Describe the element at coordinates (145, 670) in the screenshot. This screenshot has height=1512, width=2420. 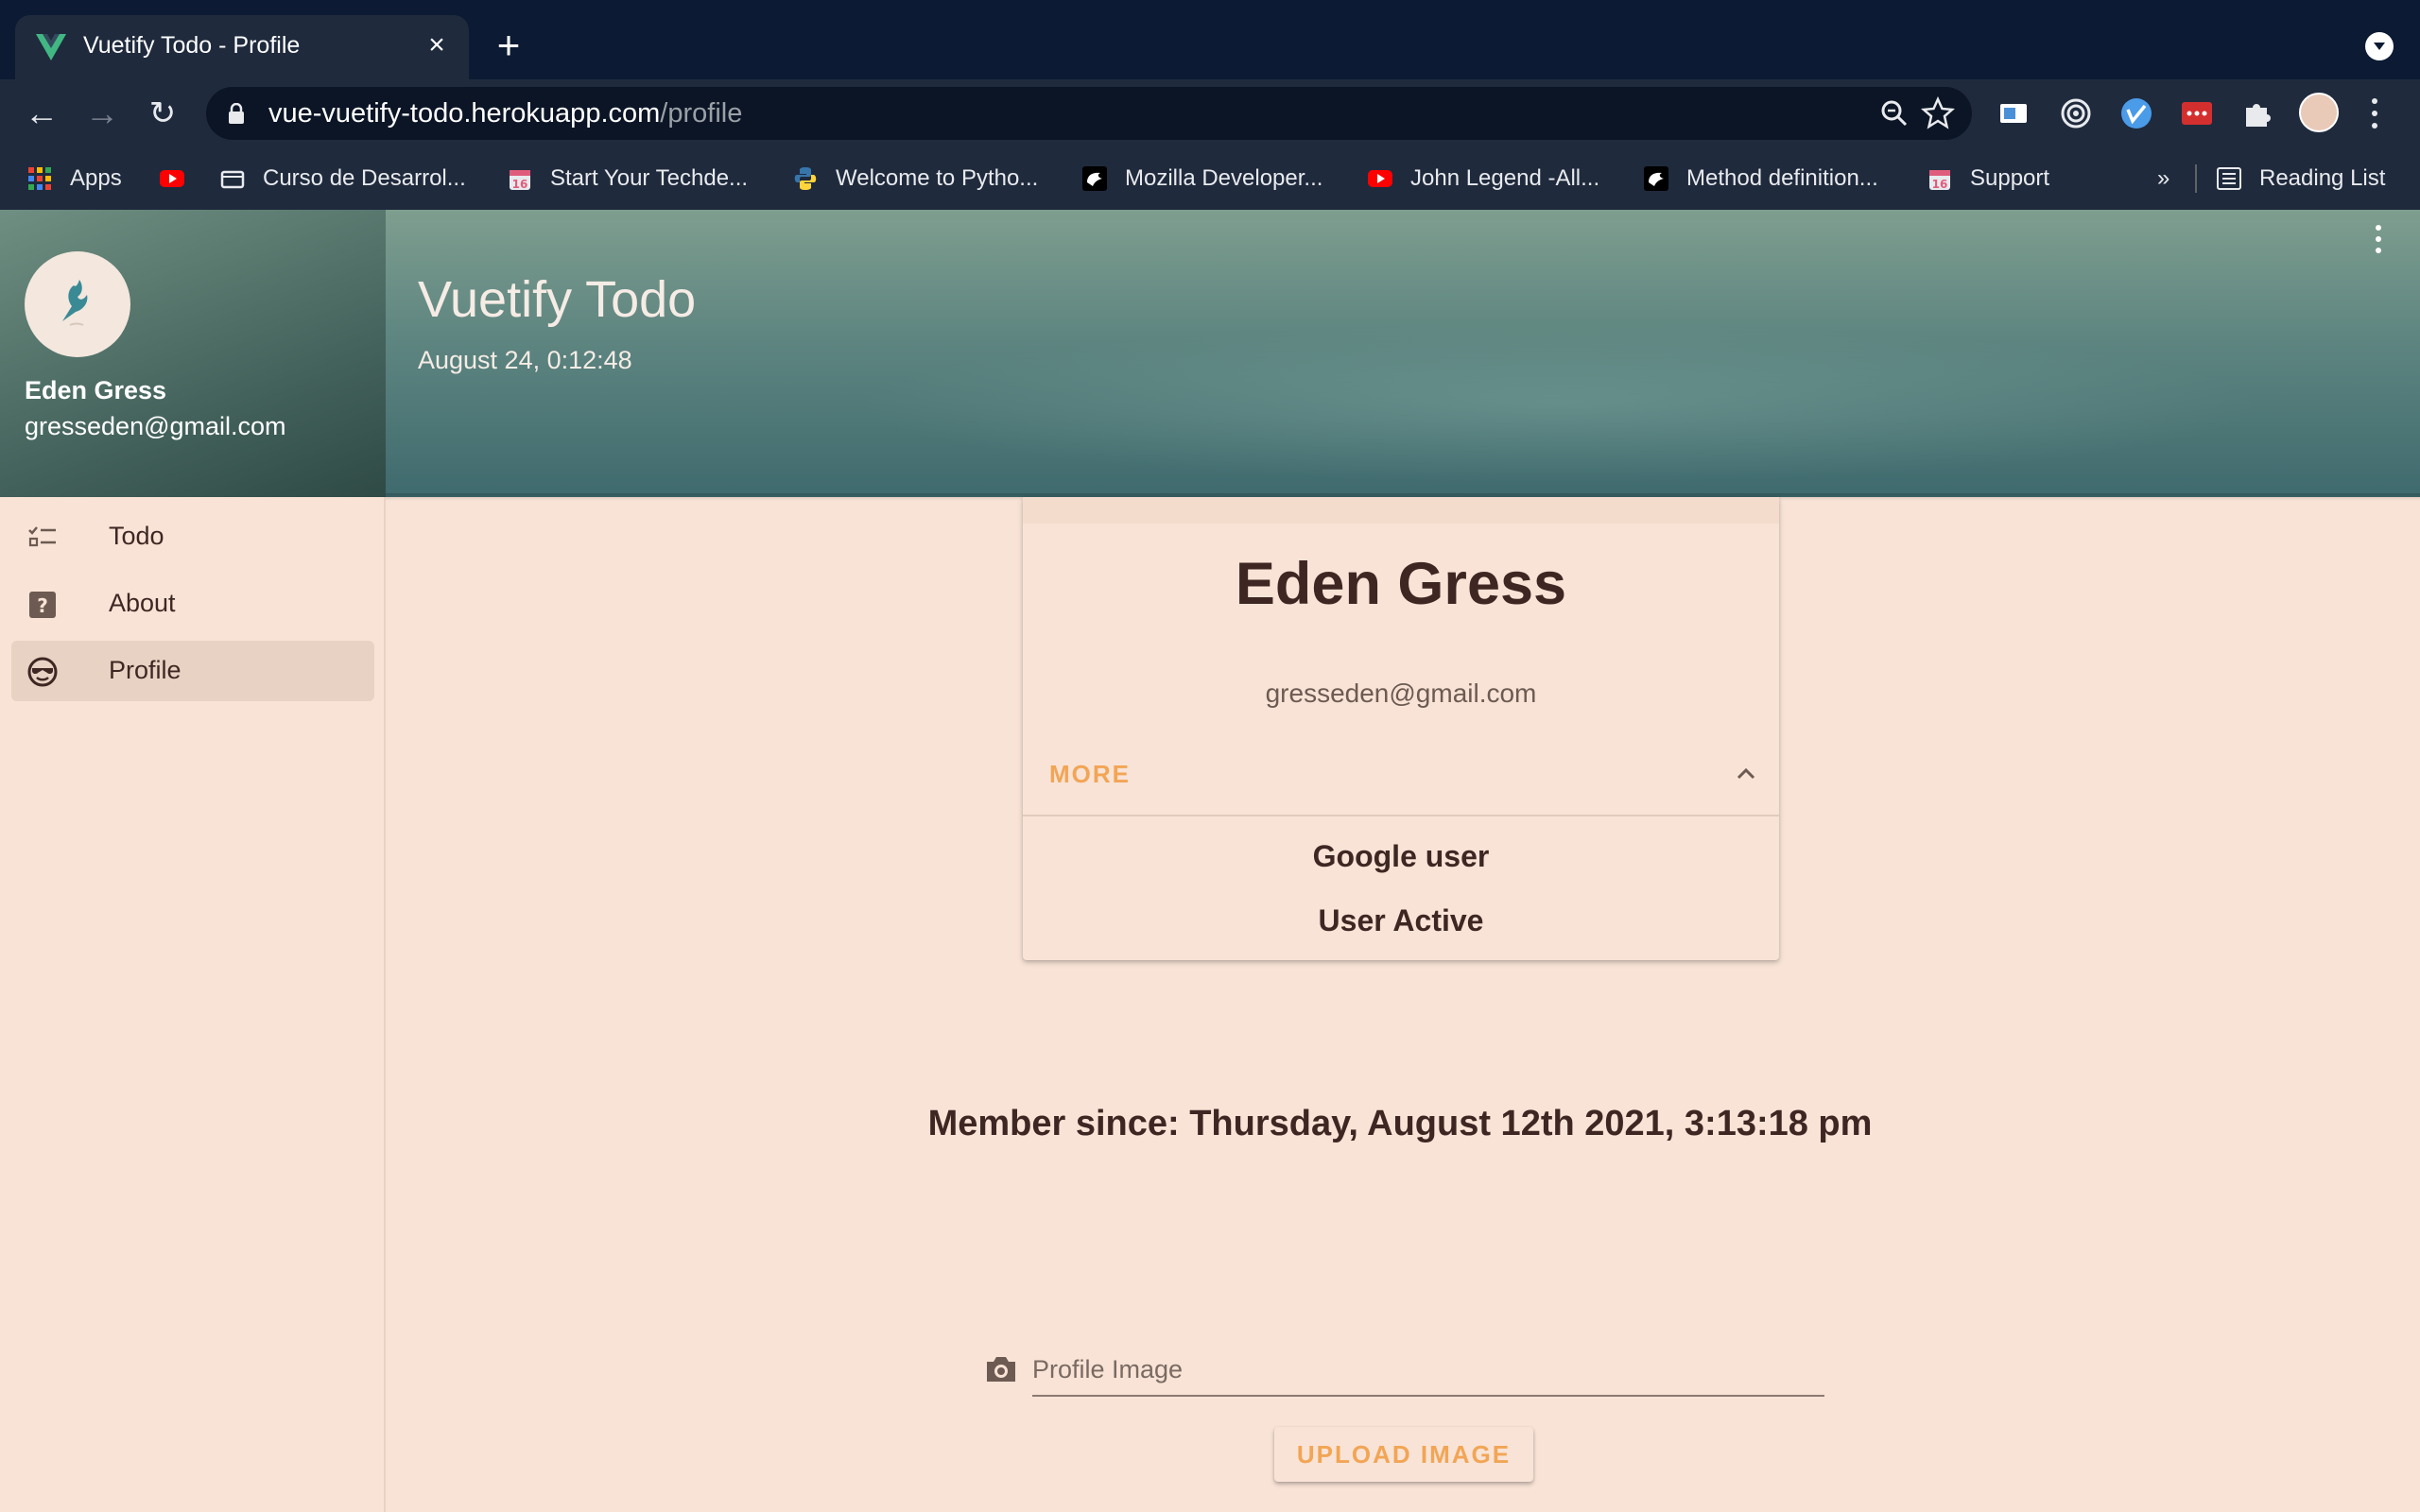
I see `nav-label: Profile` at that location.